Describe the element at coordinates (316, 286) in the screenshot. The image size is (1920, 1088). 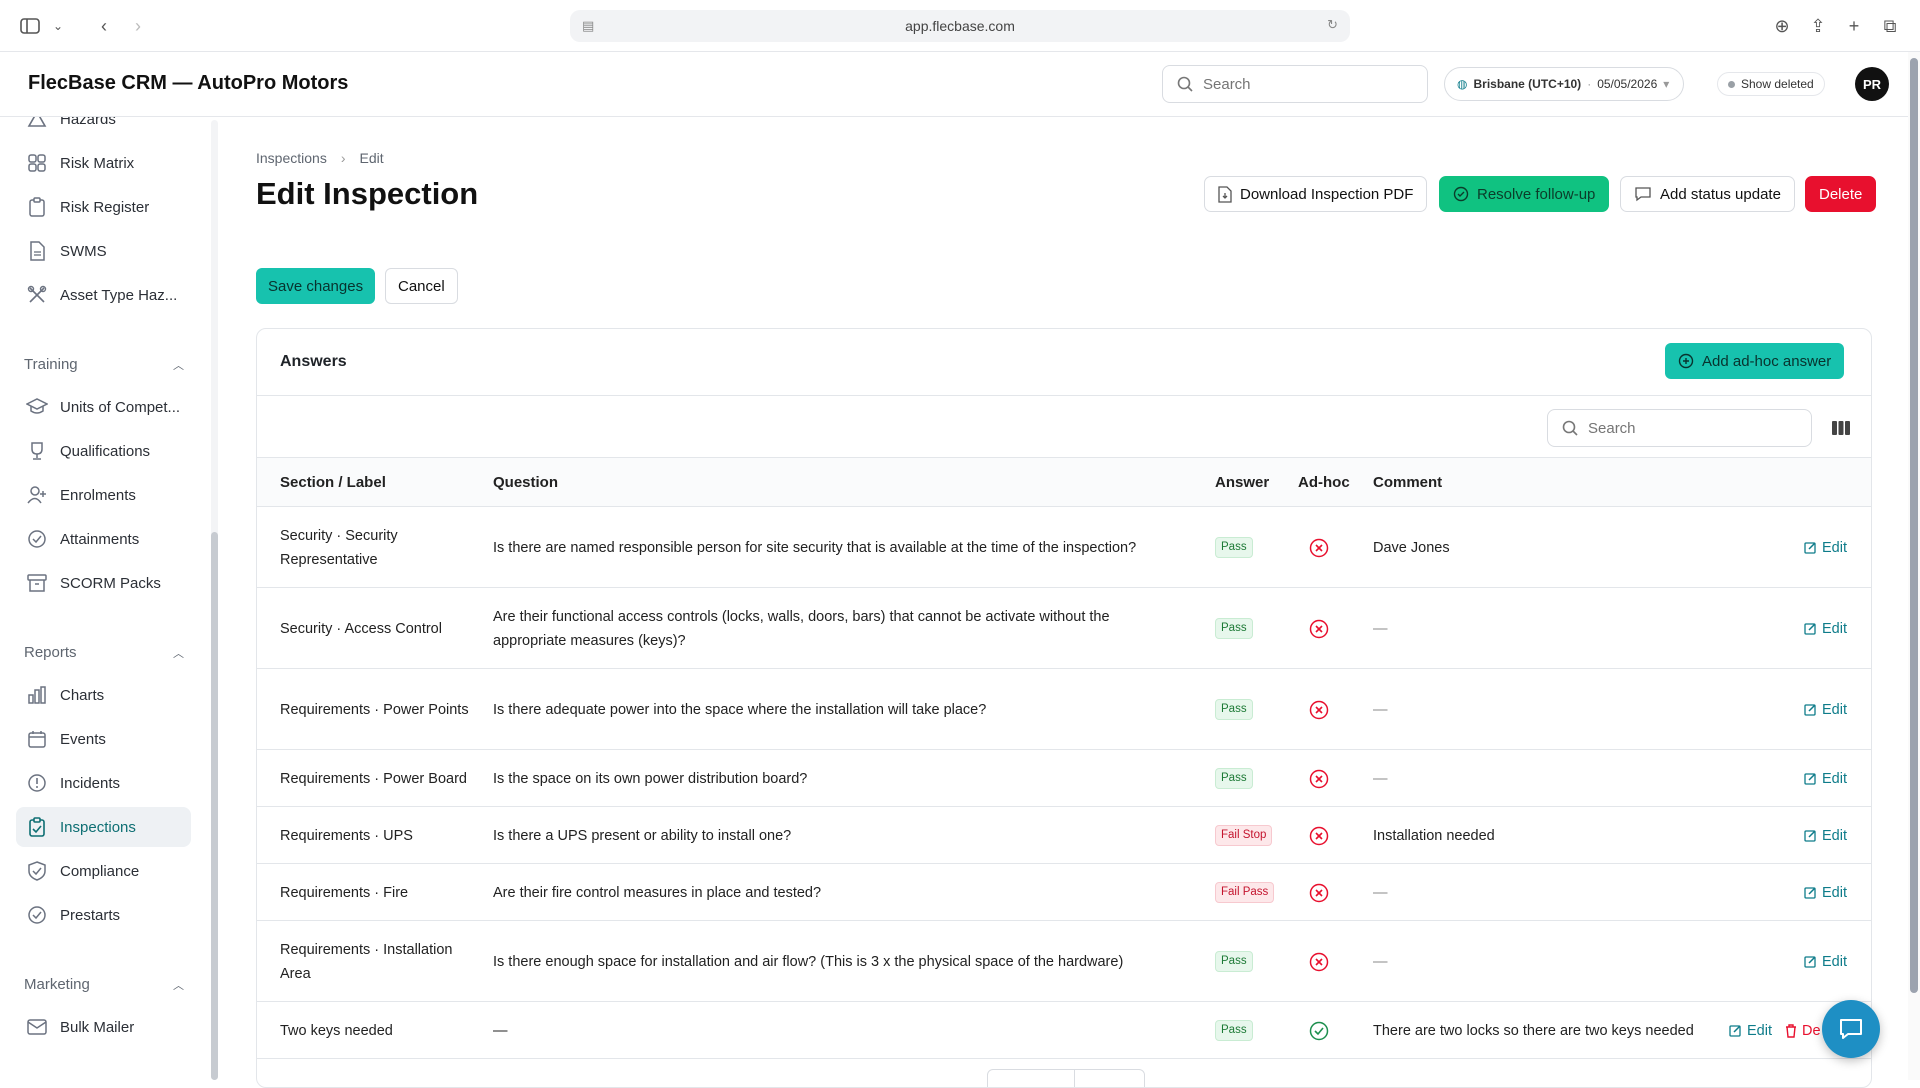
I see `save-changes-button: Save changes` at that location.